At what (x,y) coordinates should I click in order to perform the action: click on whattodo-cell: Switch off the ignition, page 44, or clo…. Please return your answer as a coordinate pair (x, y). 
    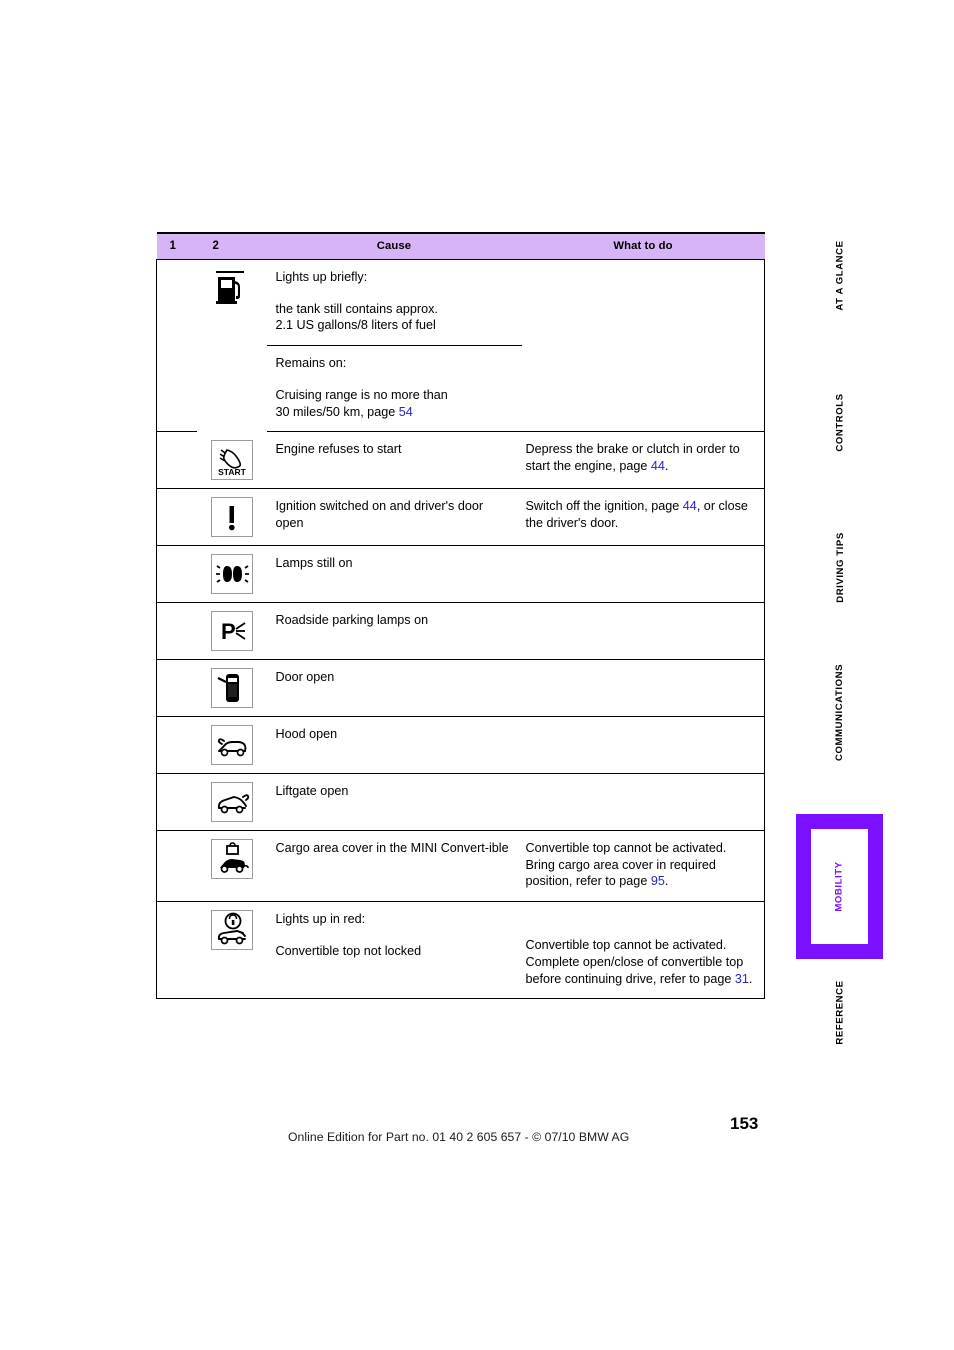
    Looking at the image, I should click on (643, 517).